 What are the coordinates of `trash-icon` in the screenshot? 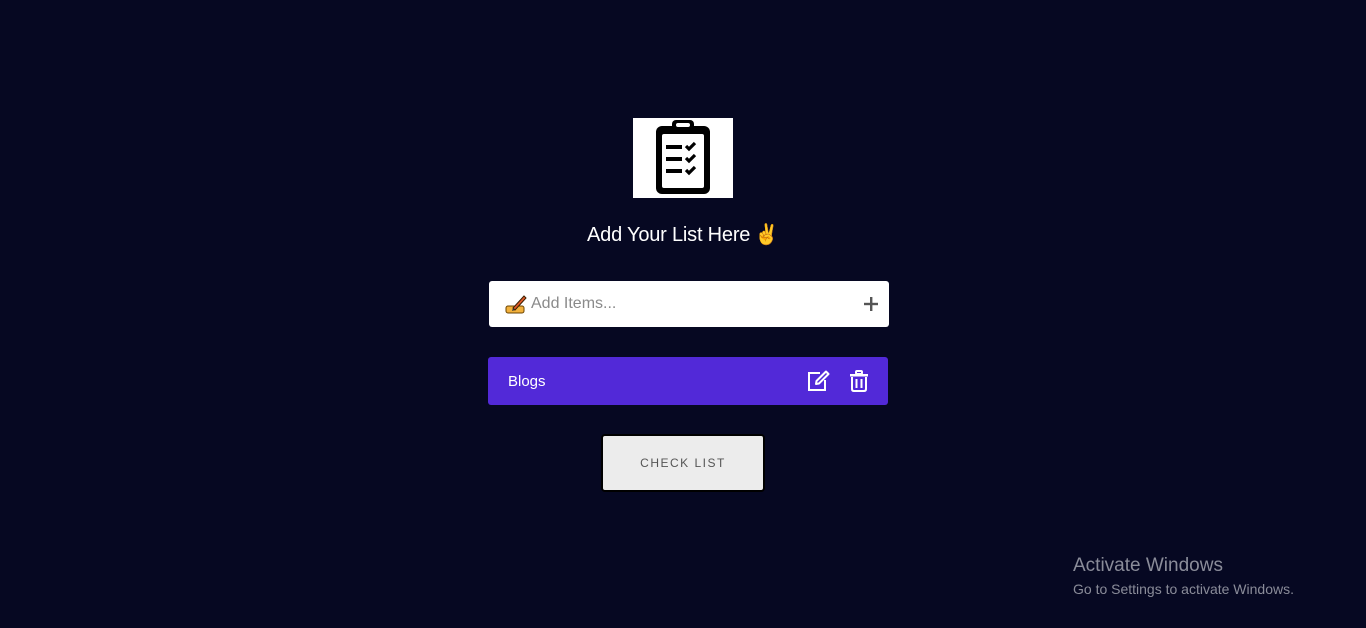 It's located at (859, 381).